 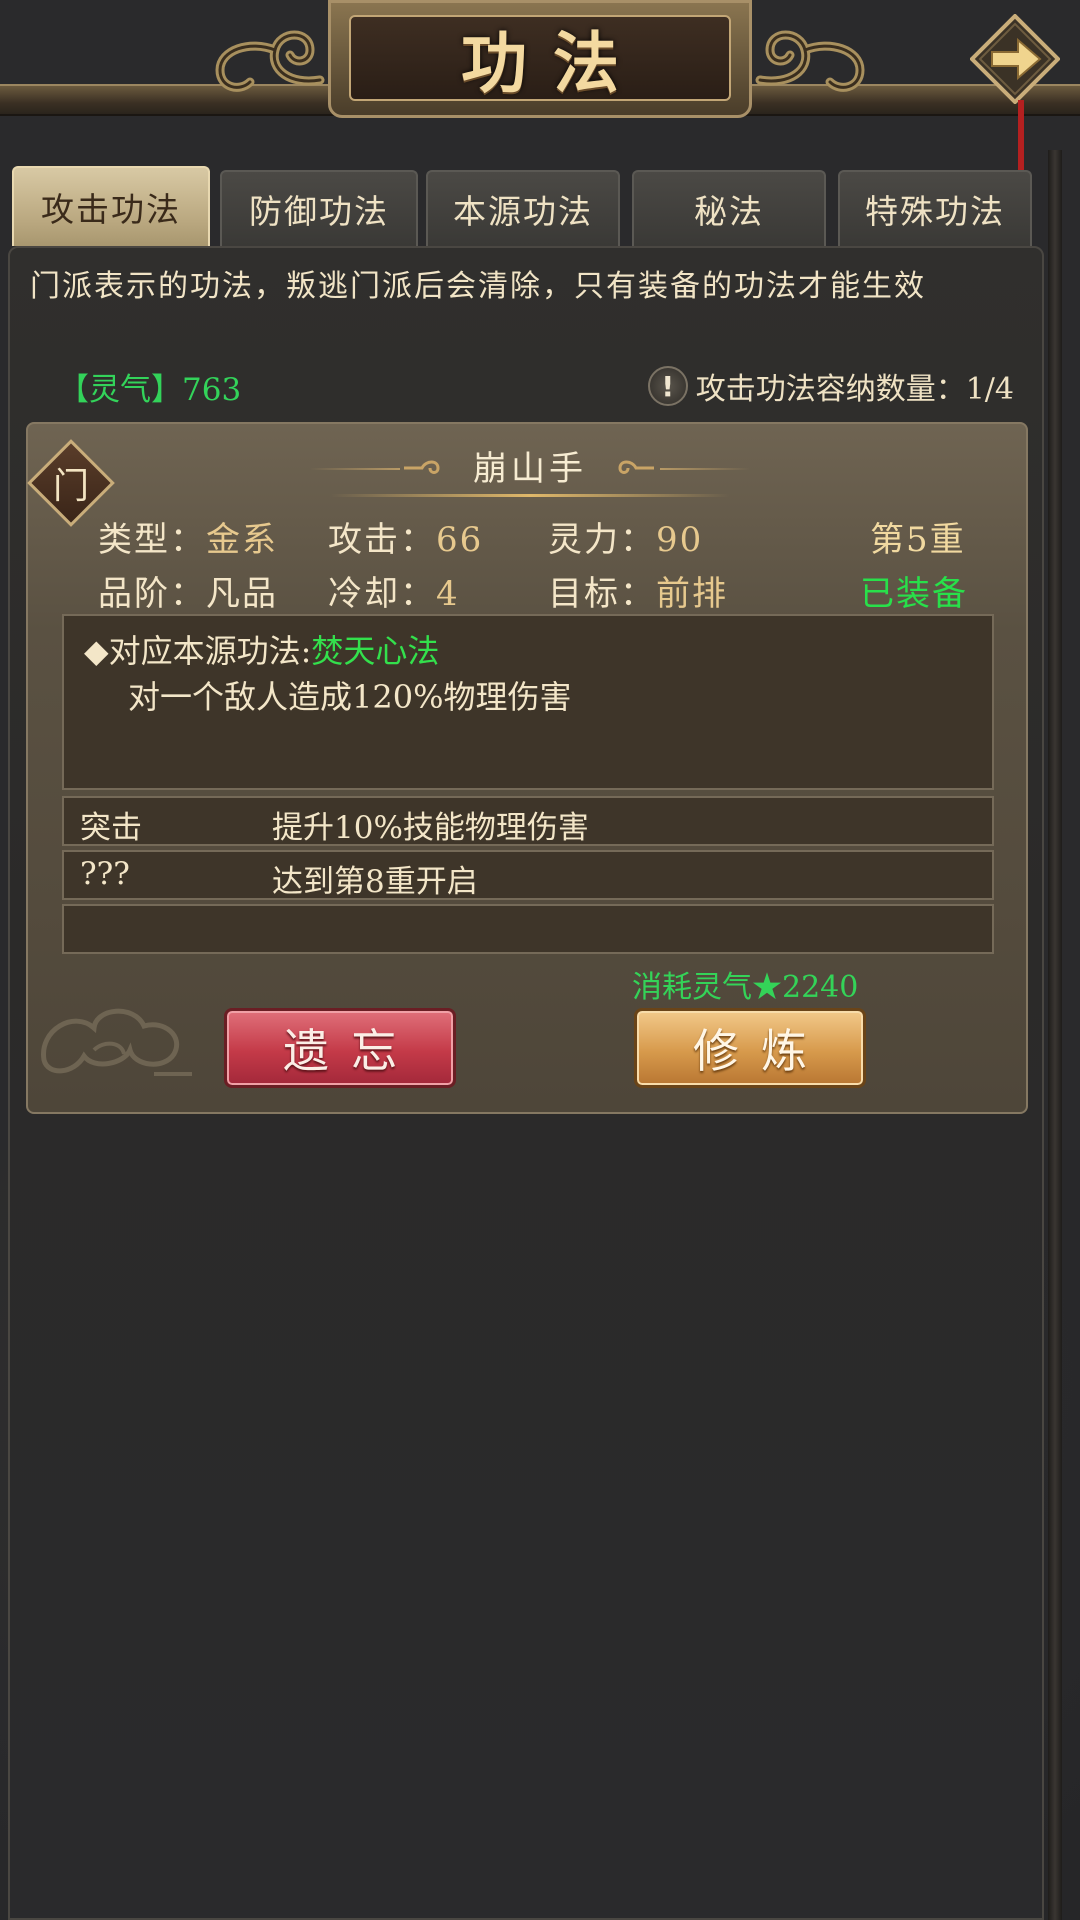 I want to click on title-glow, so click(x=530, y=495).